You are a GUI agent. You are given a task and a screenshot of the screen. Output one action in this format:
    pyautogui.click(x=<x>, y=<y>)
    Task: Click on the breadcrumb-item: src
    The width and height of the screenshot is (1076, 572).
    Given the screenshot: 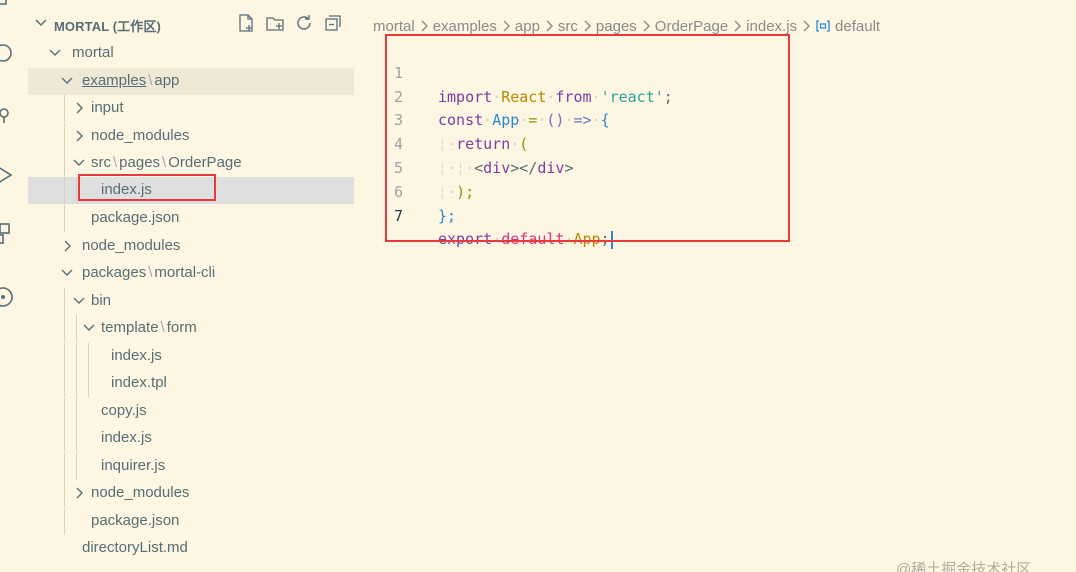 What is the action you would take?
    pyautogui.click(x=568, y=26)
    